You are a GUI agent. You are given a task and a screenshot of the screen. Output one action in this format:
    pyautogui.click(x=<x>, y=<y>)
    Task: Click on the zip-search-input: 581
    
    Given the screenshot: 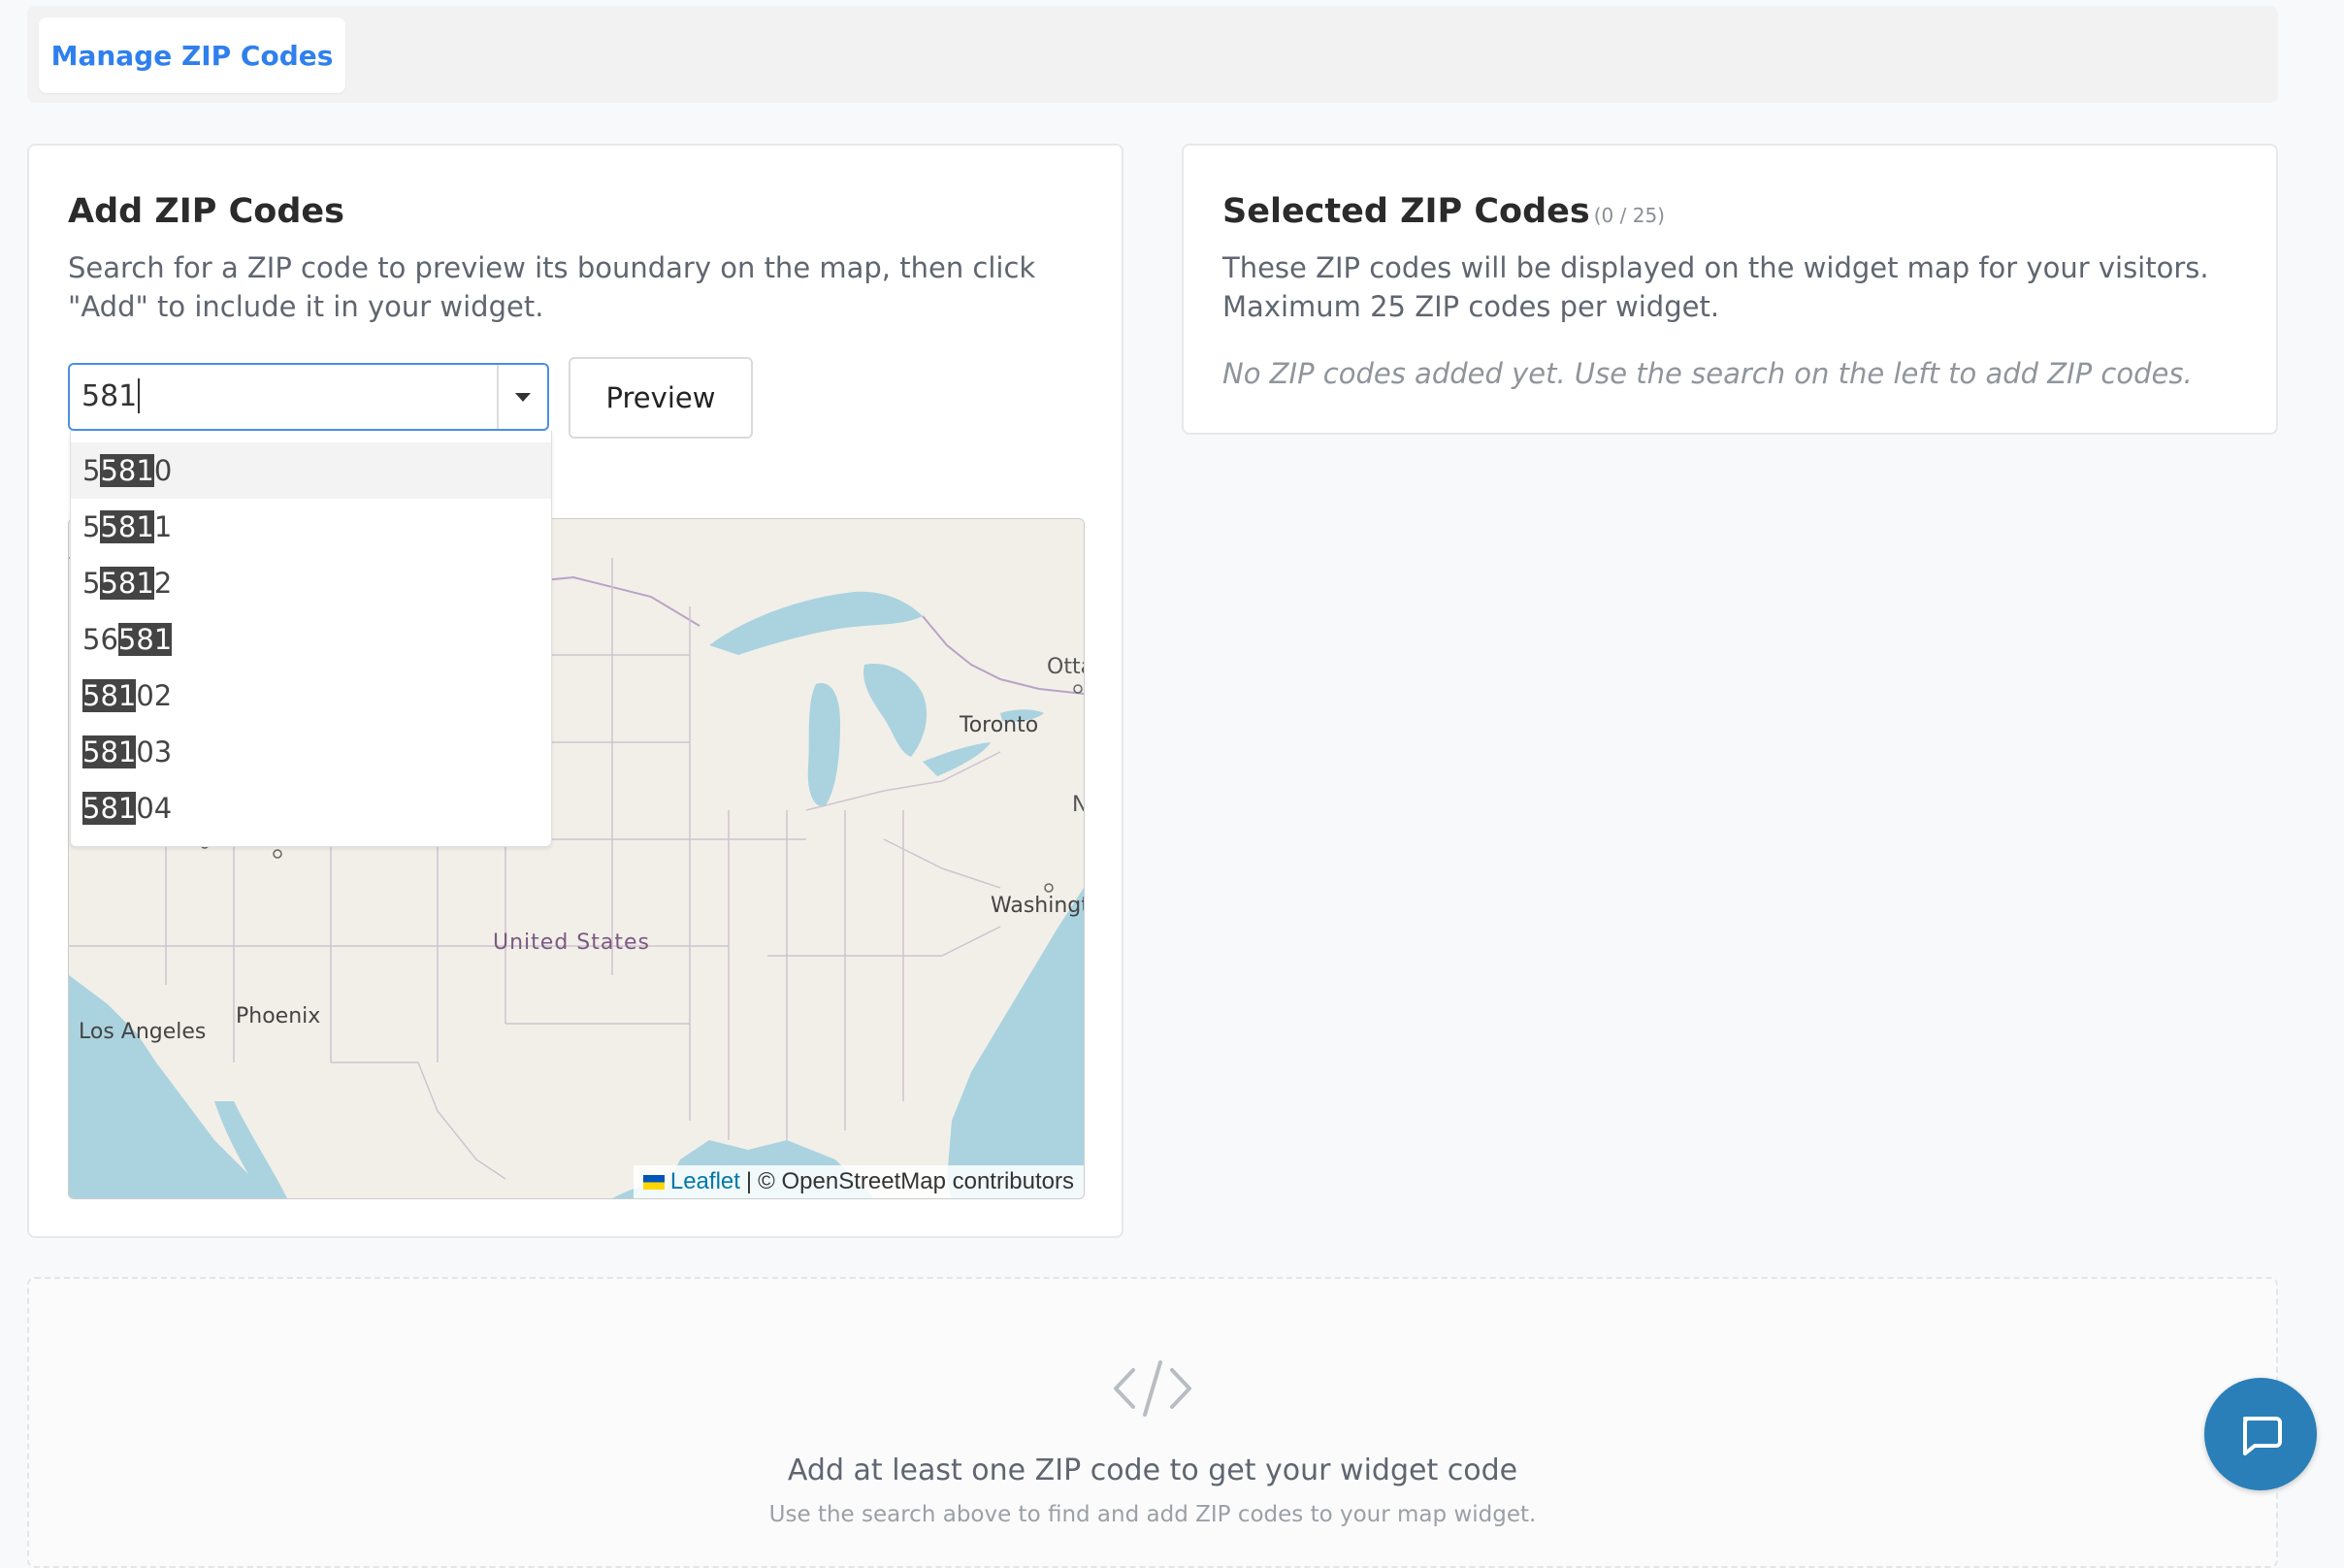 What is the action you would take?
    pyautogui.click(x=111, y=397)
    